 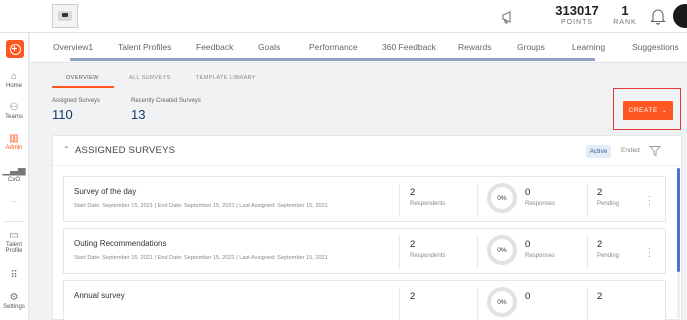 I want to click on rank-value: 1, so click(x=625, y=10).